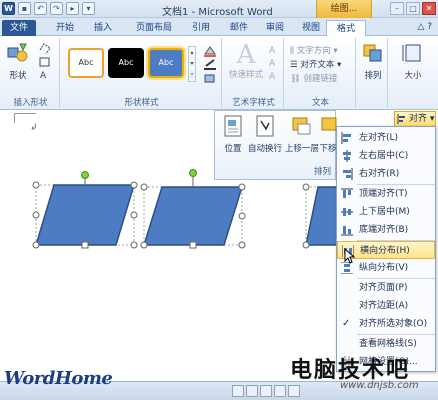 The height and width of the screenshot is (400, 438). I want to click on align-center-icon, so click(347, 156).